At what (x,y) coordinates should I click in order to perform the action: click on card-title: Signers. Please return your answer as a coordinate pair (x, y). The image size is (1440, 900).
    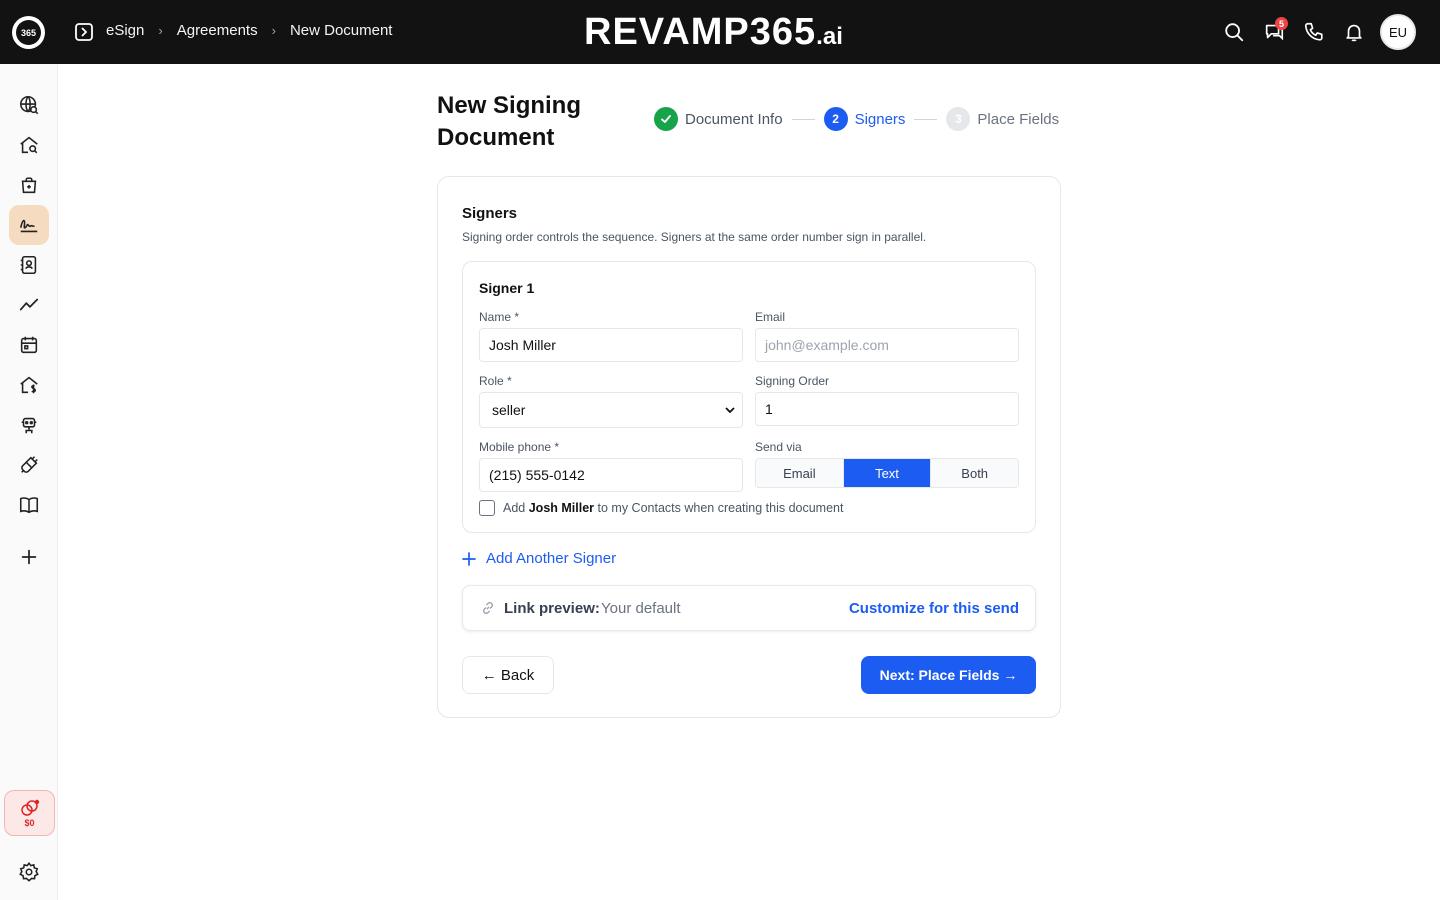
    Looking at the image, I should click on (490, 213).